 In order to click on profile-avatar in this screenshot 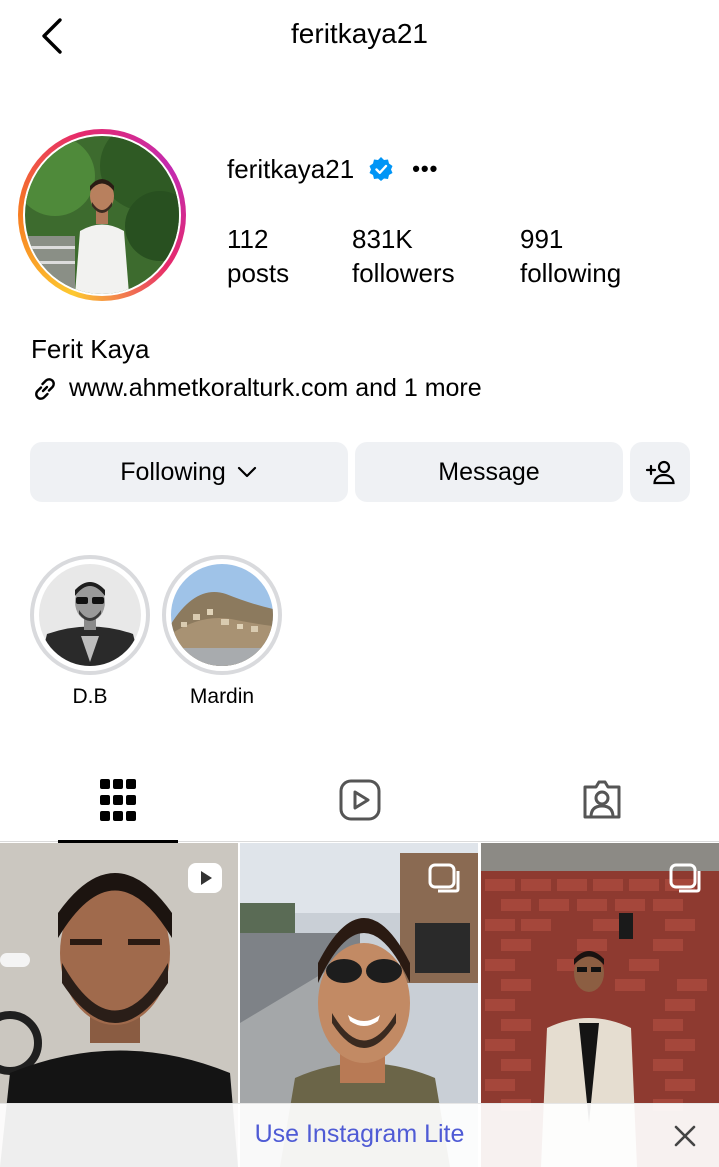, I will do `click(102, 215)`.